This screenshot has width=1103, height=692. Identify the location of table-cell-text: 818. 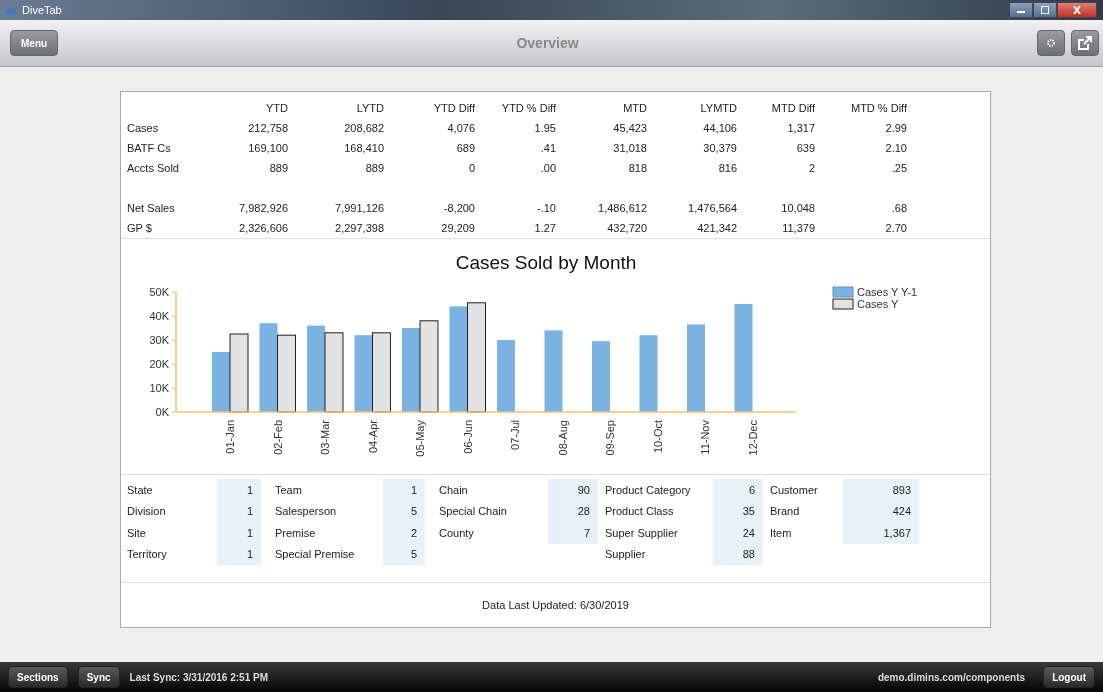
(637, 168).